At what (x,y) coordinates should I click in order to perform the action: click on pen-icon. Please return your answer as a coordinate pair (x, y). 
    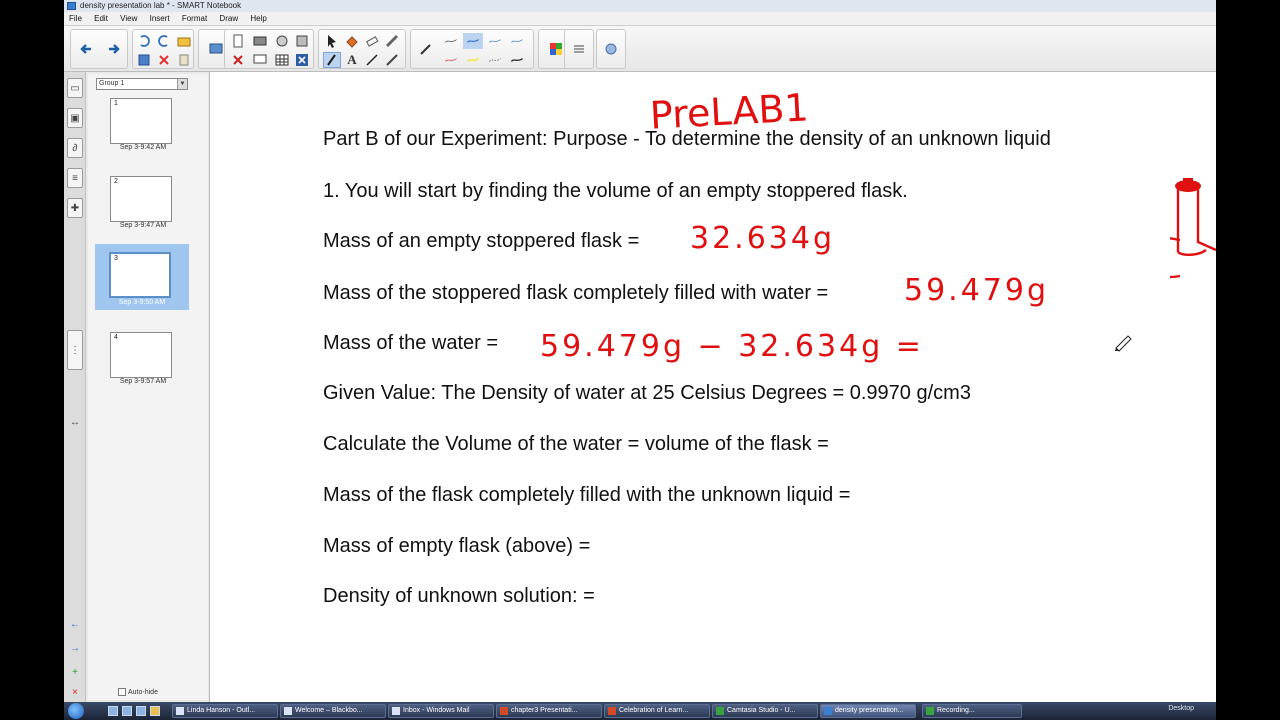
    Looking at the image, I should click on (332, 60).